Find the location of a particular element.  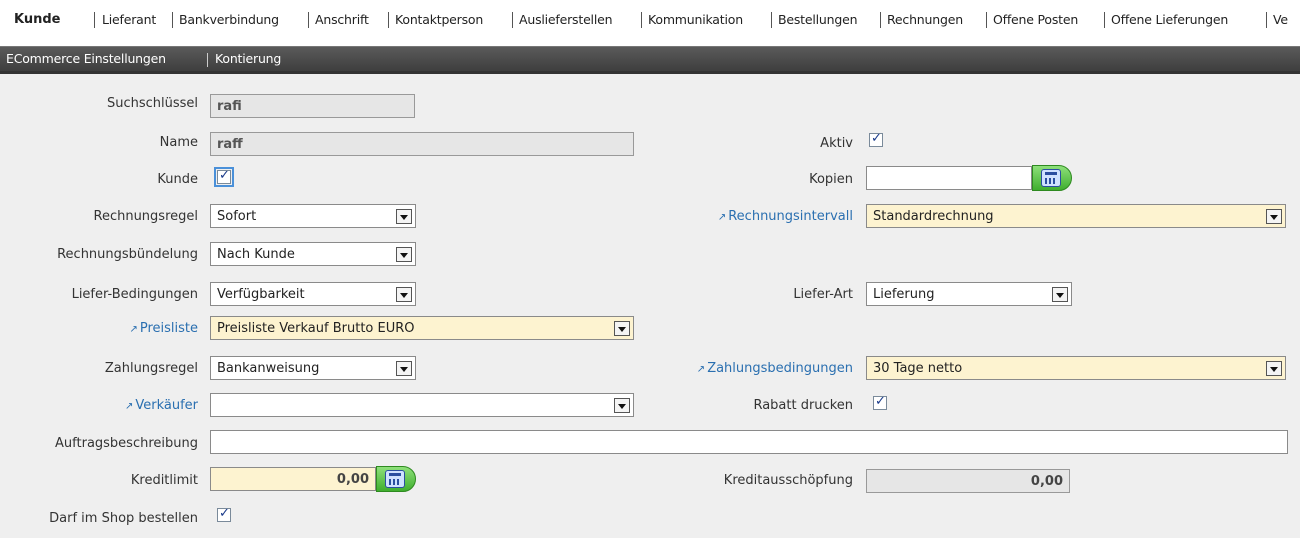

verkaeufer-label: ↗ Verkäufer is located at coordinates (99, 405).